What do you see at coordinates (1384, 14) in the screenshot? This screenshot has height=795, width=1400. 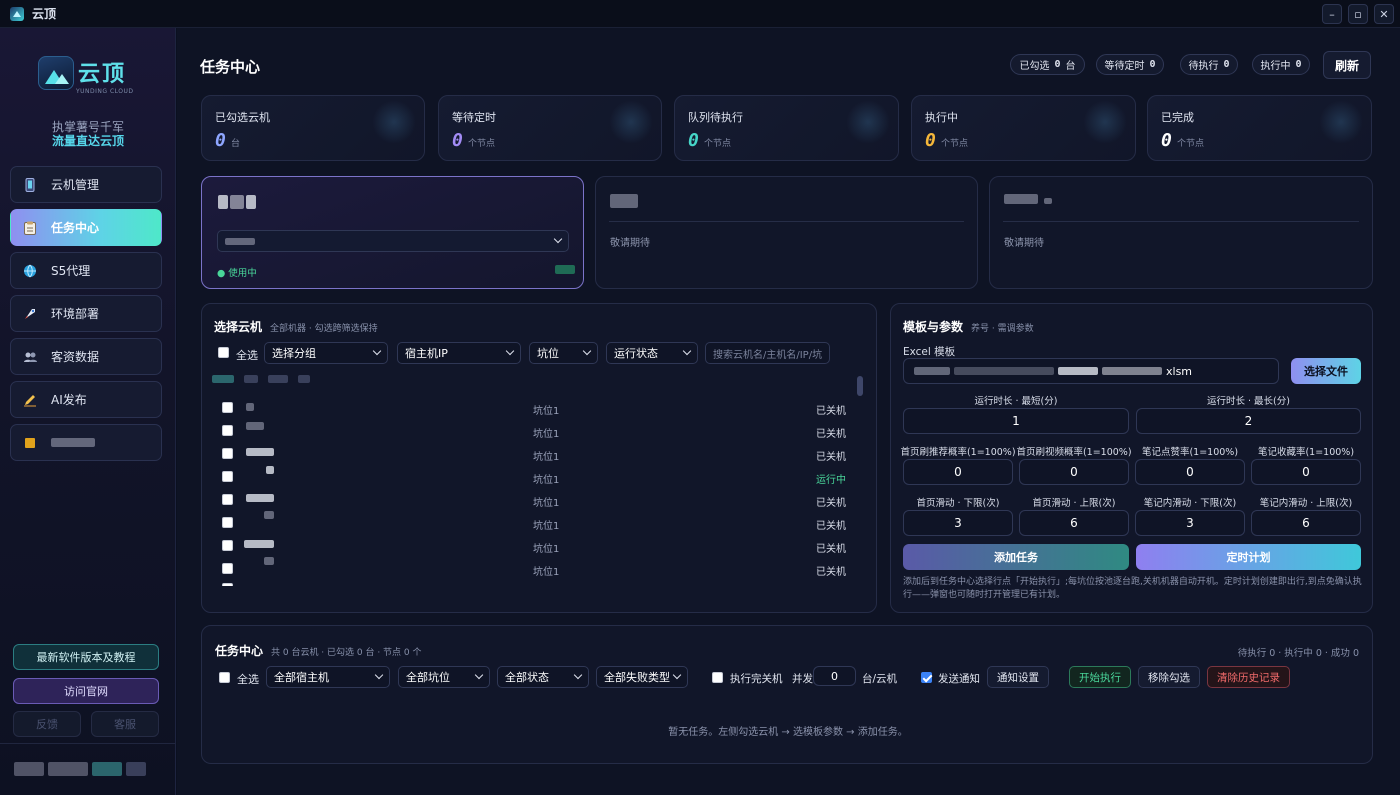 I see `close-button: ✕` at bounding box center [1384, 14].